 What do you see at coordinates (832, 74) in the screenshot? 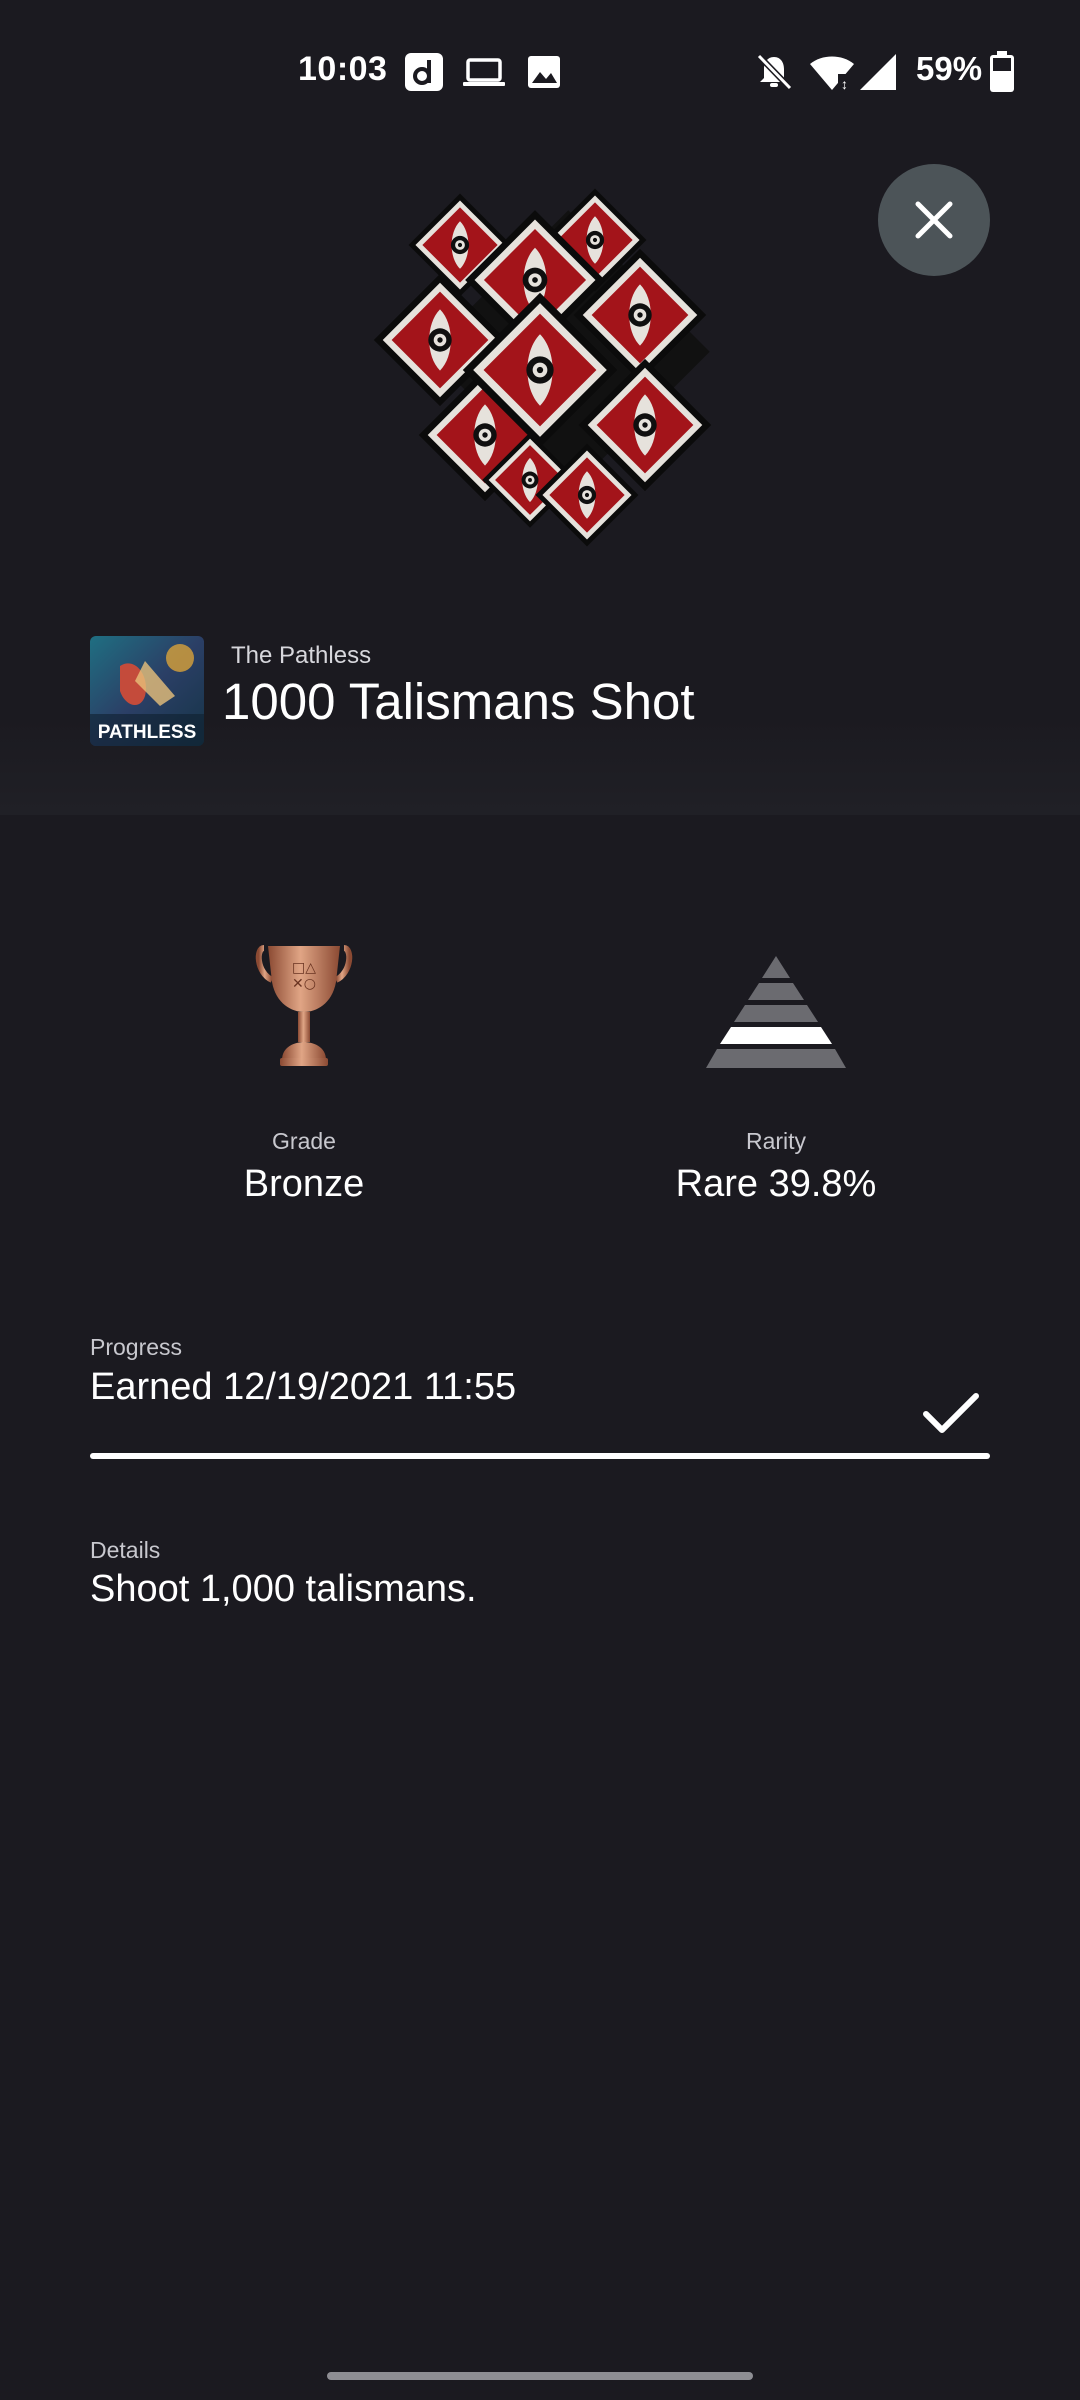
I see `wifi-icon: ↕` at bounding box center [832, 74].